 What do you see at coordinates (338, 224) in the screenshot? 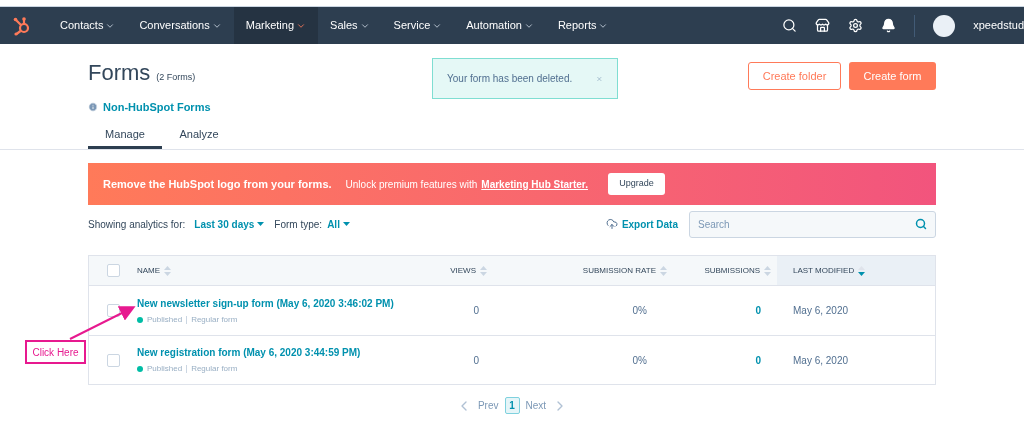
I see `form-type-dropdown: All` at bounding box center [338, 224].